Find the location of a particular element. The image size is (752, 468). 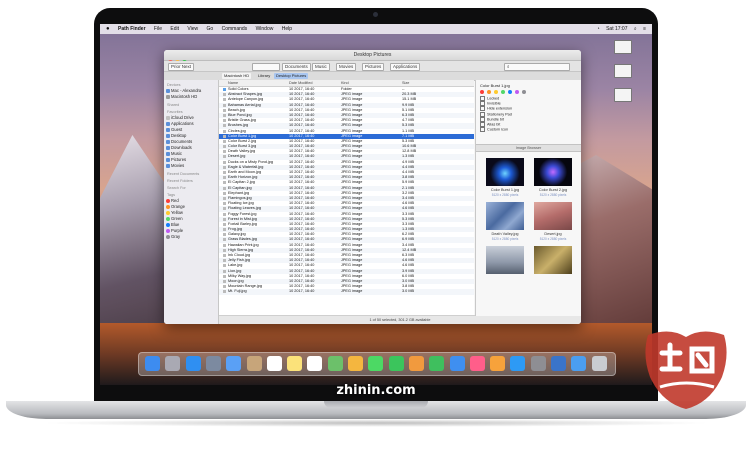

movies-button: Movies is located at coordinates (346, 67).